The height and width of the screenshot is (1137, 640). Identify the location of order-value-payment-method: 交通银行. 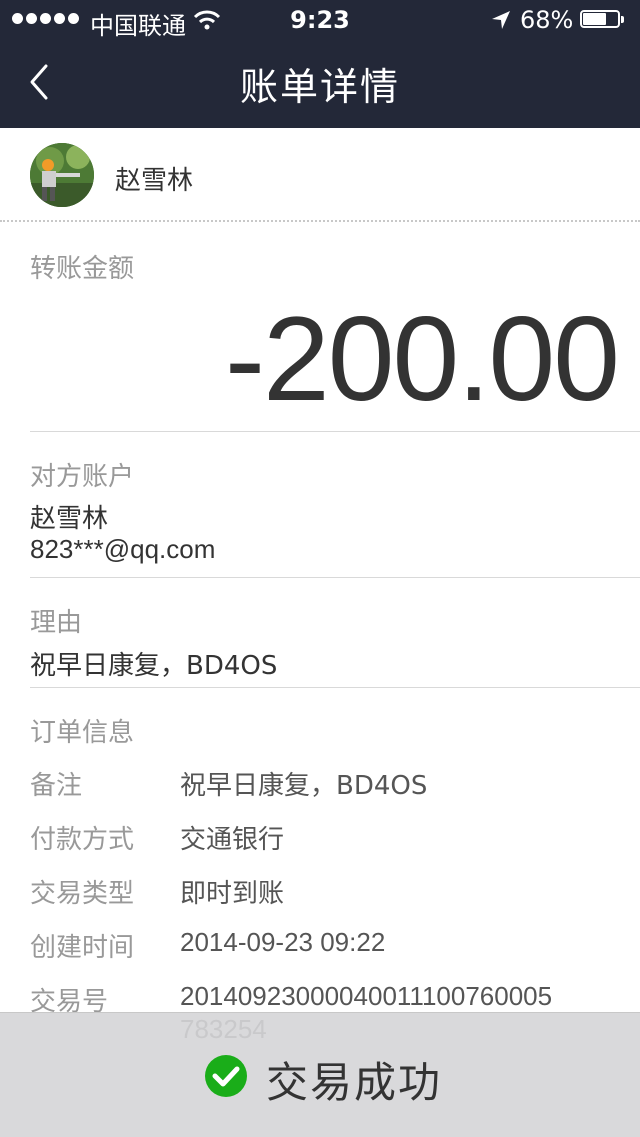
(232, 840).